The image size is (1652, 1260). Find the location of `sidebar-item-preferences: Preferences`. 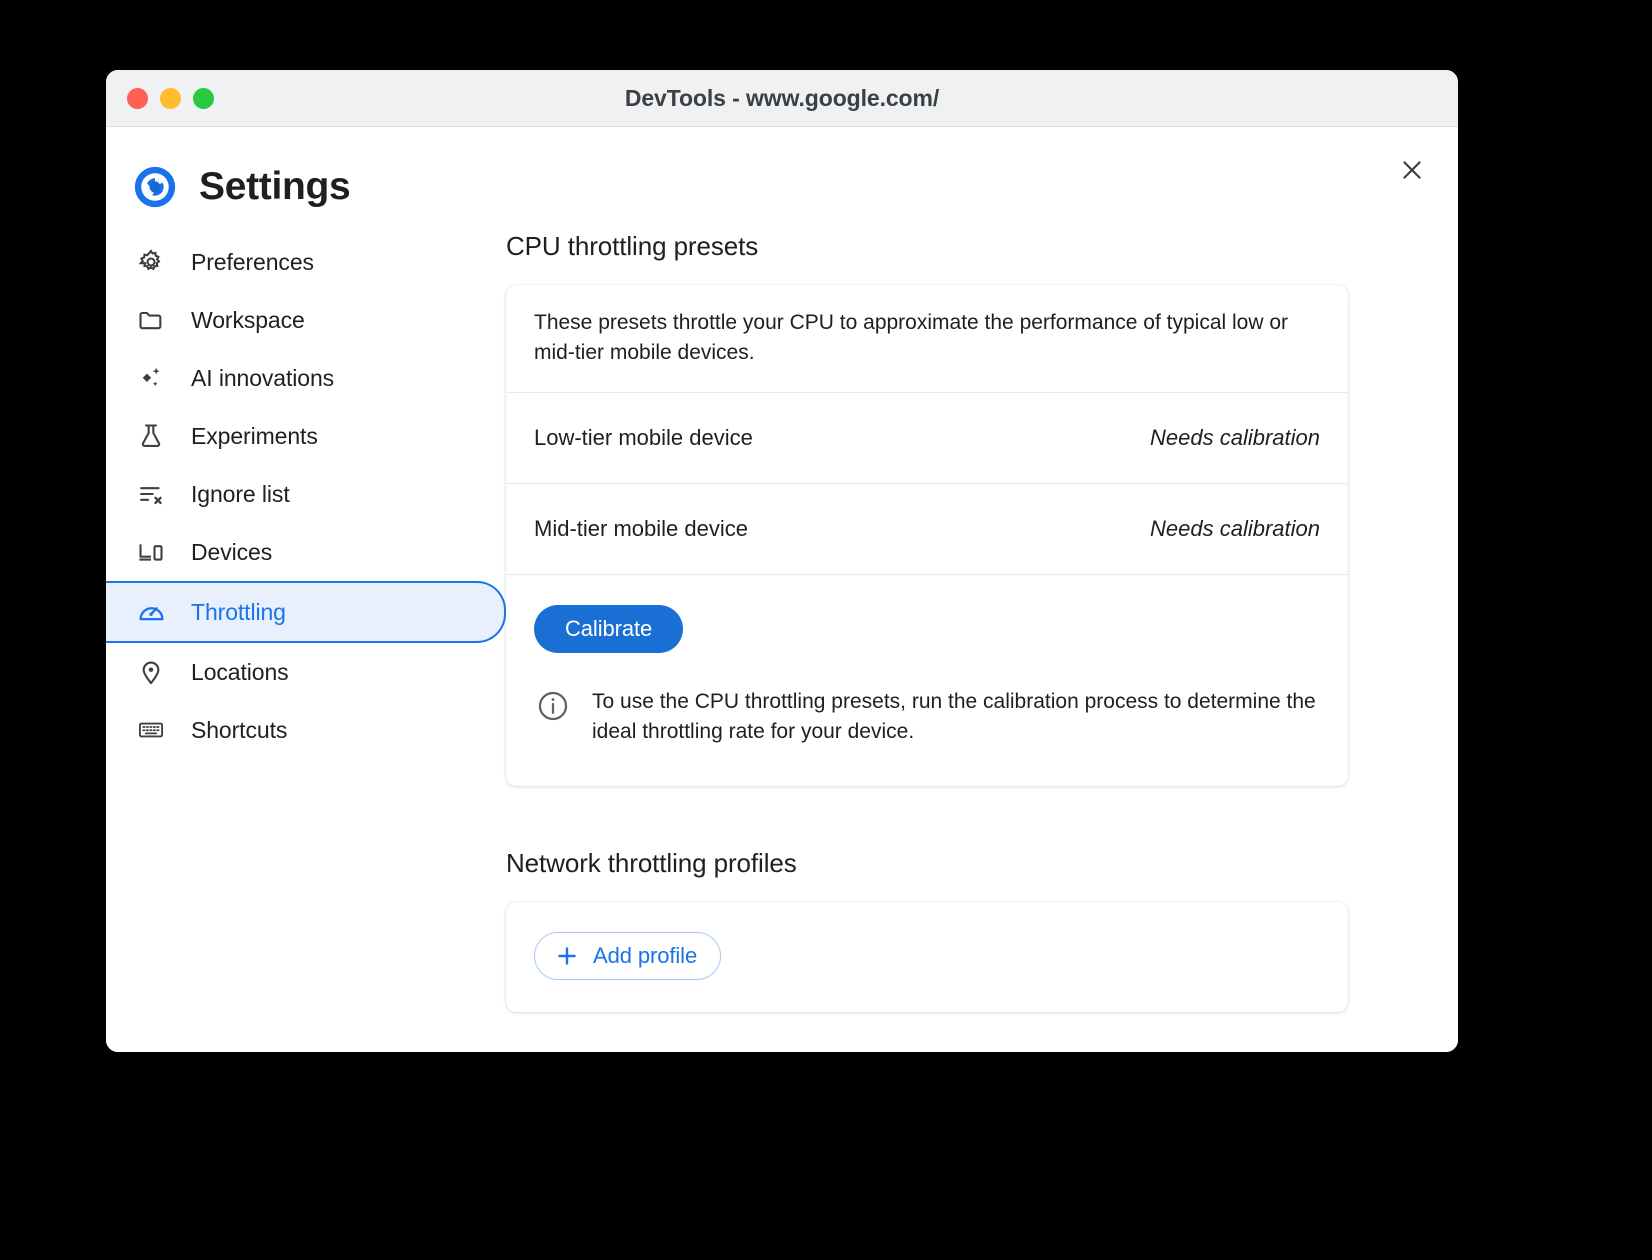

sidebar-item-preferences: Preferences is located at coordinates (306, 262).